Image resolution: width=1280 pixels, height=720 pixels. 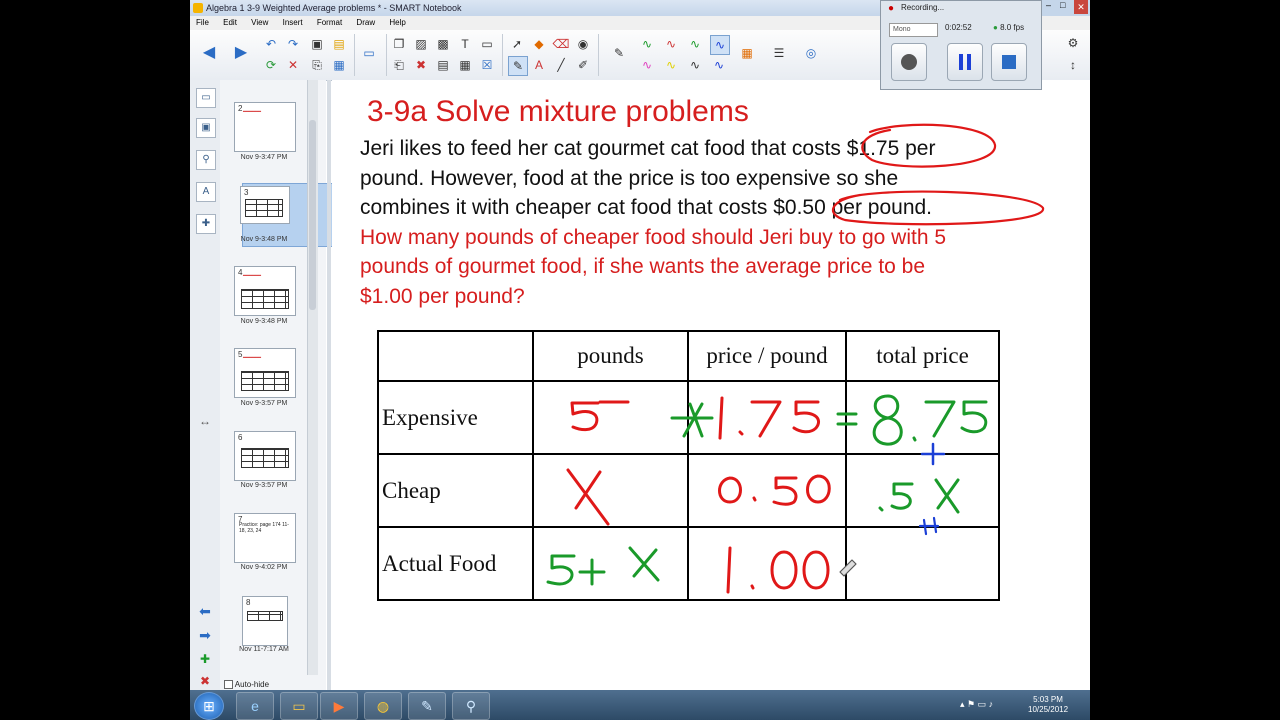 I want to click on page-sorter-tab: ▭, so click(x=206, y=98).